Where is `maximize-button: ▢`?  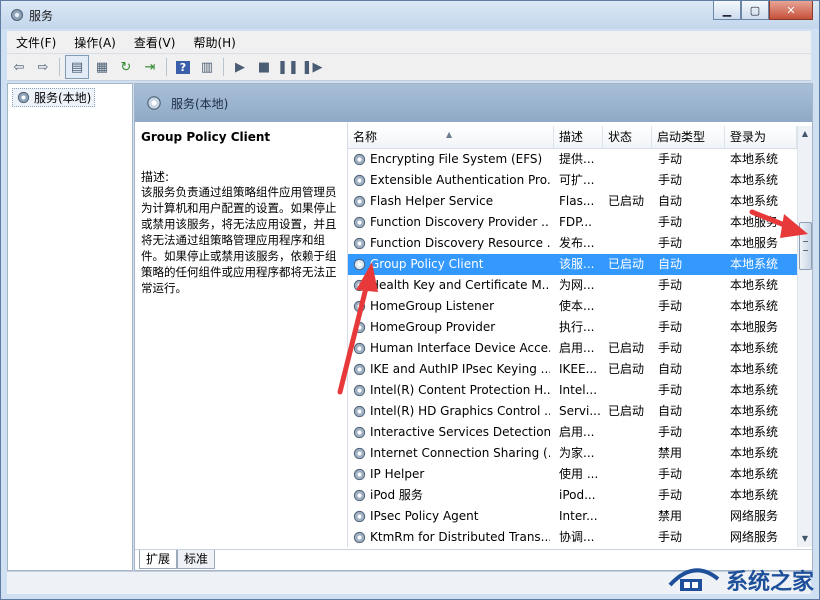
maximize-button: ▢ is located at coordinates (755, 10).